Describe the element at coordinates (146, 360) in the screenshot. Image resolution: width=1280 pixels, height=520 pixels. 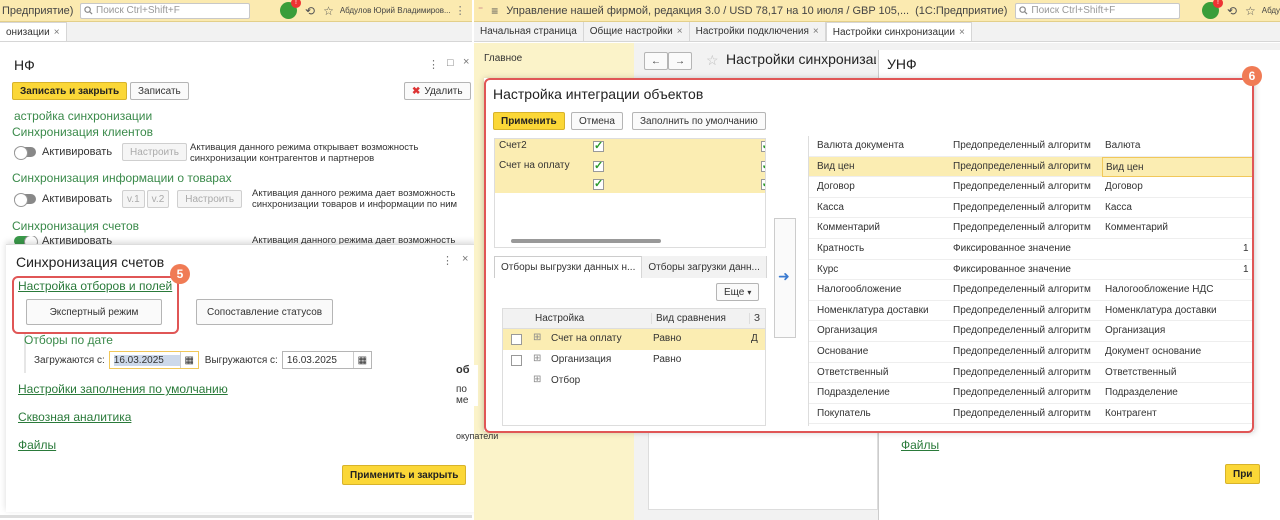
I see `loaded-from-value: 16.03.2025` at that location.